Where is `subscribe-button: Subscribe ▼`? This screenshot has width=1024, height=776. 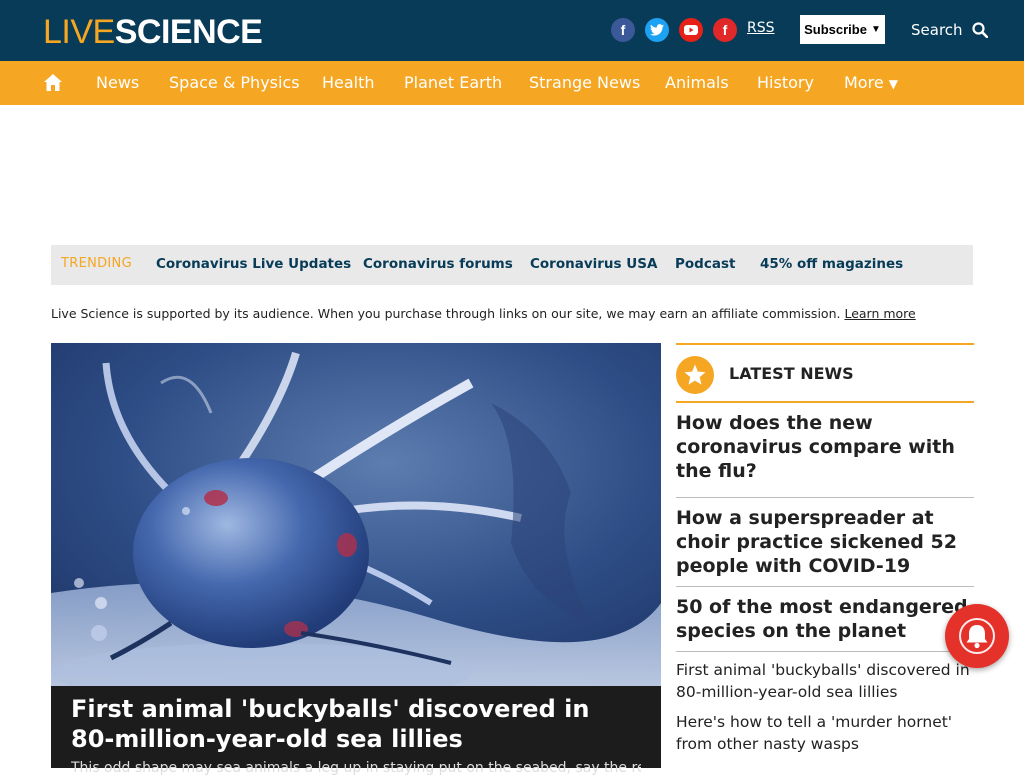 subscribe-button: Subscribe ▼ is located at coordinates (842, 29).